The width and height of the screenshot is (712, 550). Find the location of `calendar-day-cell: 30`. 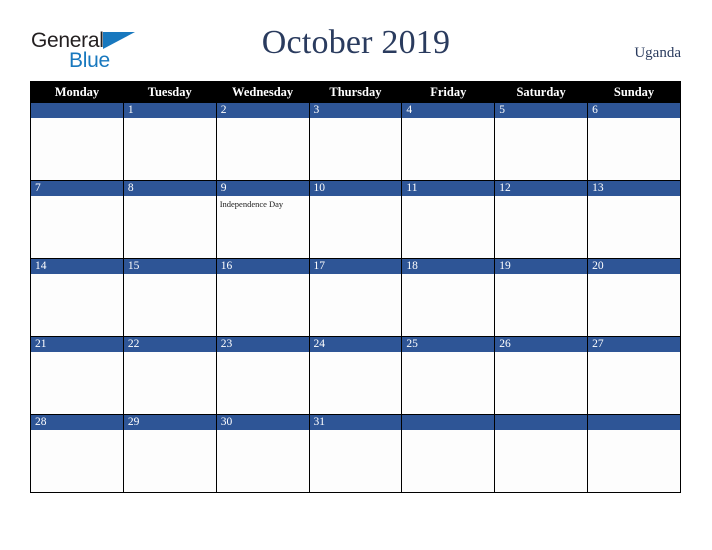

calendar-day-cell: 30 is located at coordinates (262, 453).